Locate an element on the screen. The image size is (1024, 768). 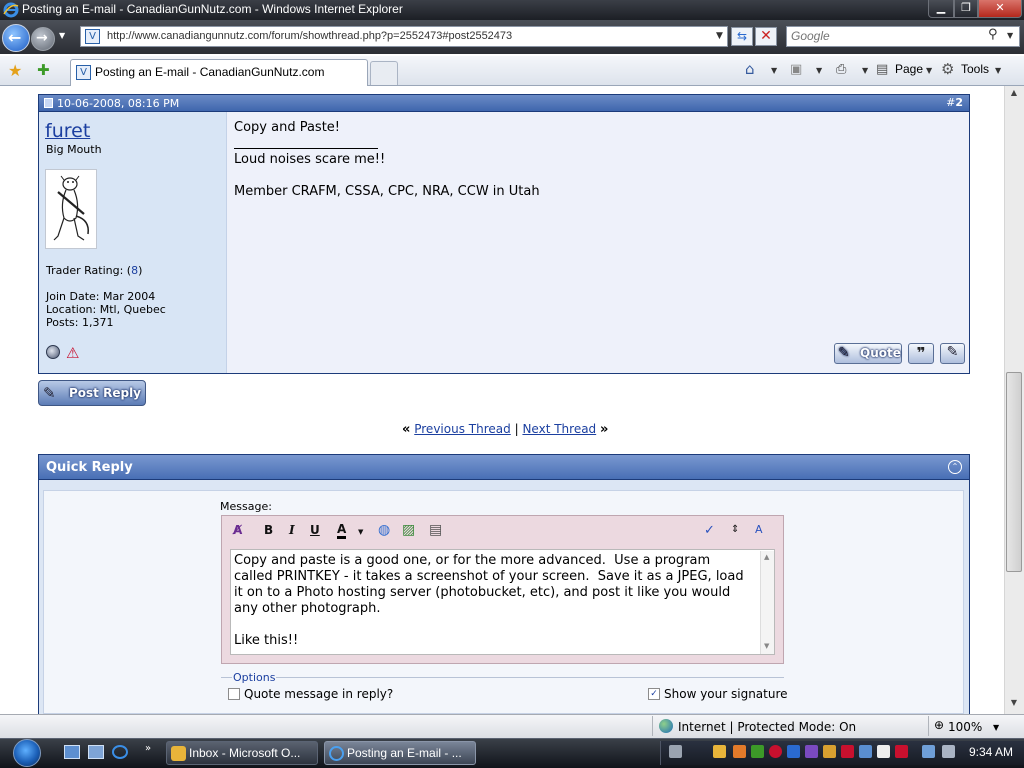
switch-editor-mode-icon: A is located at coordinates (759, 529).